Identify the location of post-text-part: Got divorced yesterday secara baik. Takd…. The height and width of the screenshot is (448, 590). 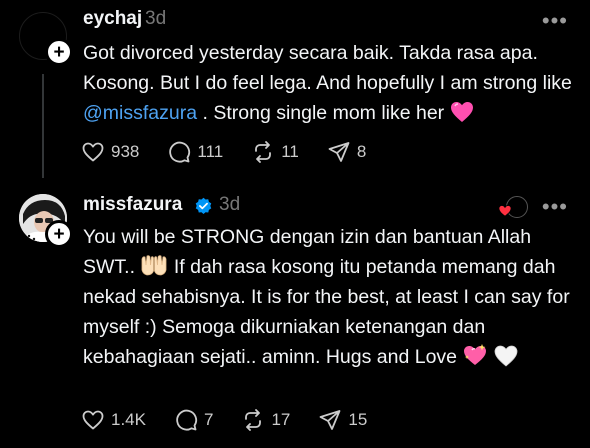
(327, 68).